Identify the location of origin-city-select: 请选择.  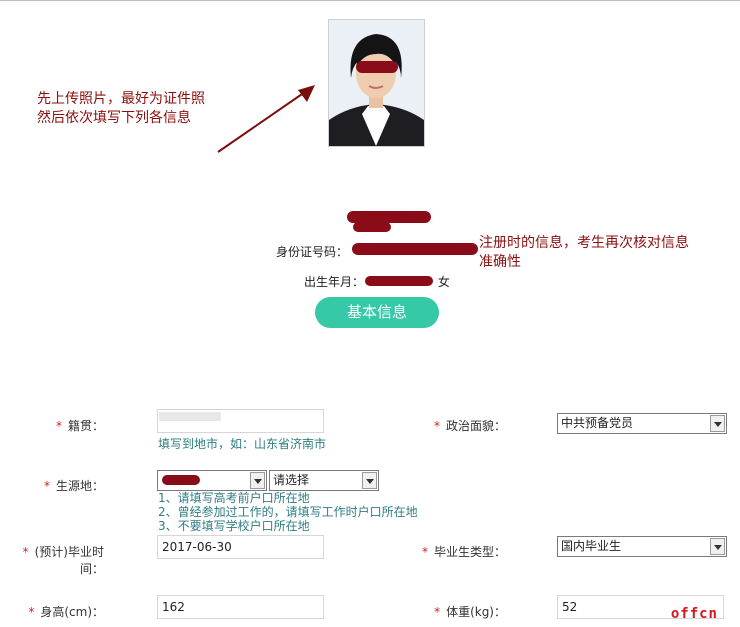
(324, 480).